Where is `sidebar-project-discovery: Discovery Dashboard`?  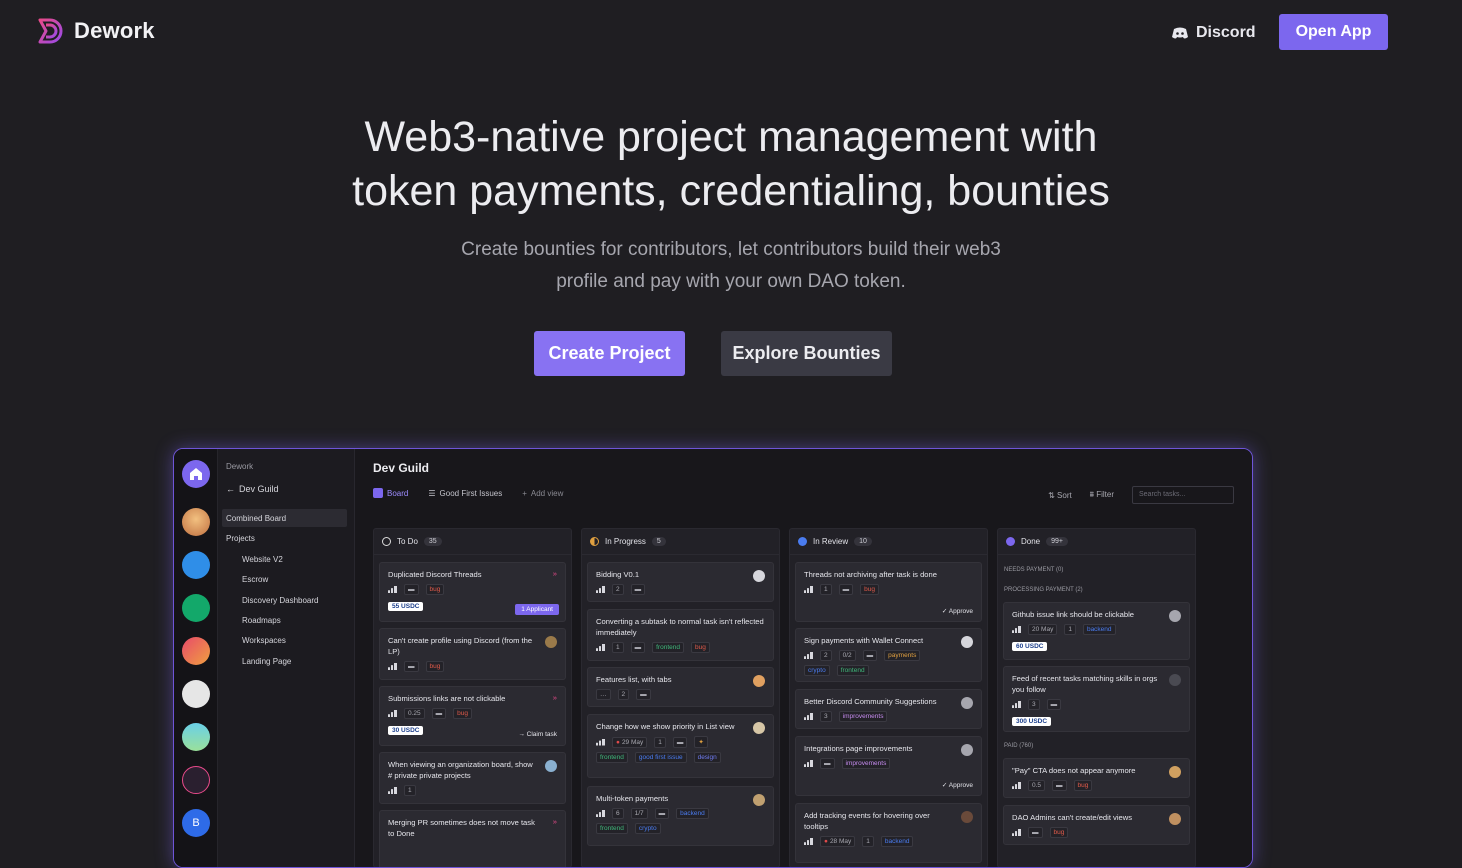
sidebar-project-discovery: Discovery Dashboard is located at coordinates (278, 600).